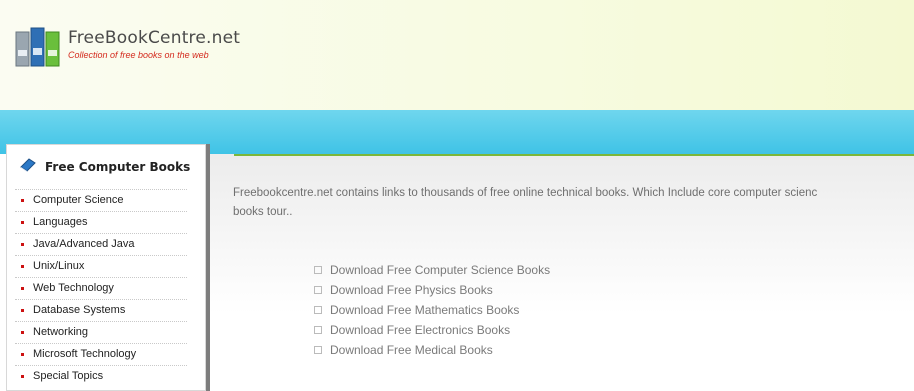 The height and width of the screenshot is (391, 914). I want to click on divider, so click(574, 155).